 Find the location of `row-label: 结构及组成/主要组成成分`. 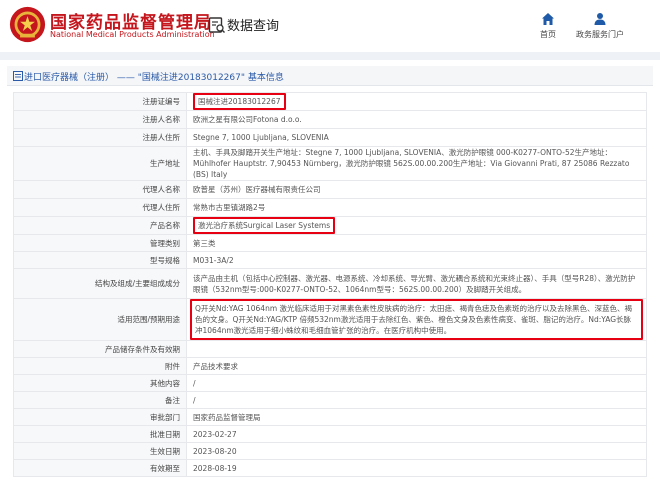

row-label: 结构及组成/主要组成成分 is located at coordinates (100, 283).